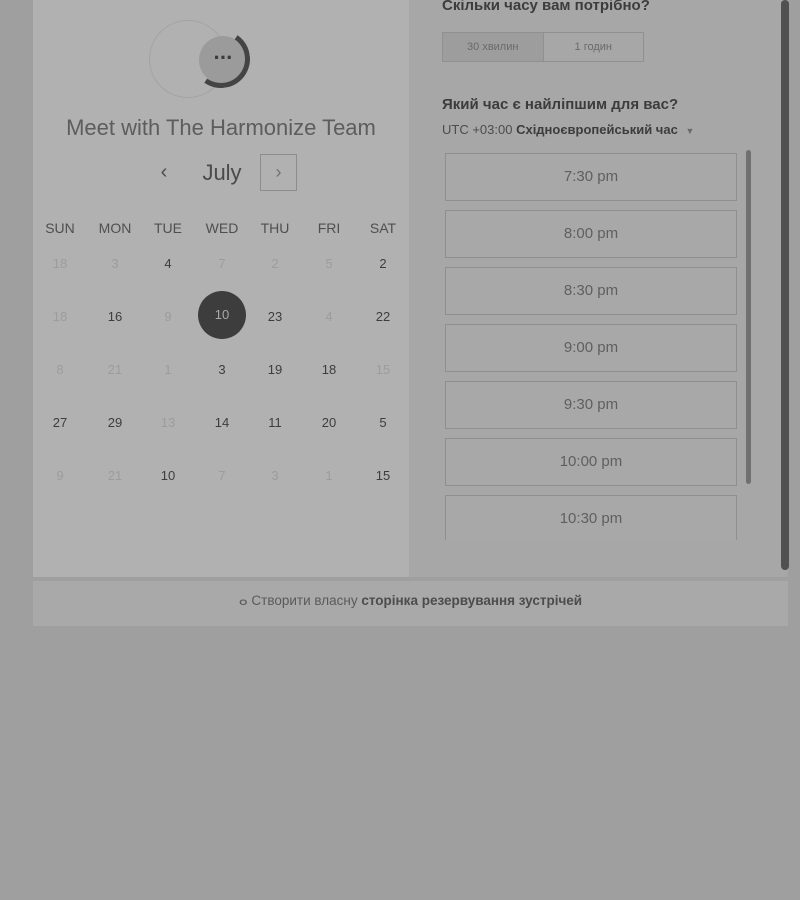  I want to click on calendar-day: 19, so click(275, 369).